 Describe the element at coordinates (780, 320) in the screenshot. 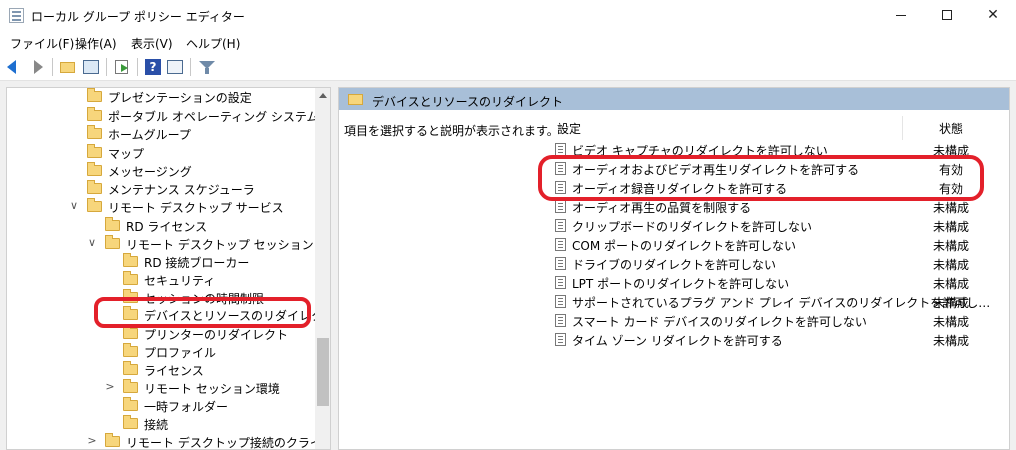

I see `policy-row: スマート カード デバイスのリダイレクトを許可しない 未構成` at that location.